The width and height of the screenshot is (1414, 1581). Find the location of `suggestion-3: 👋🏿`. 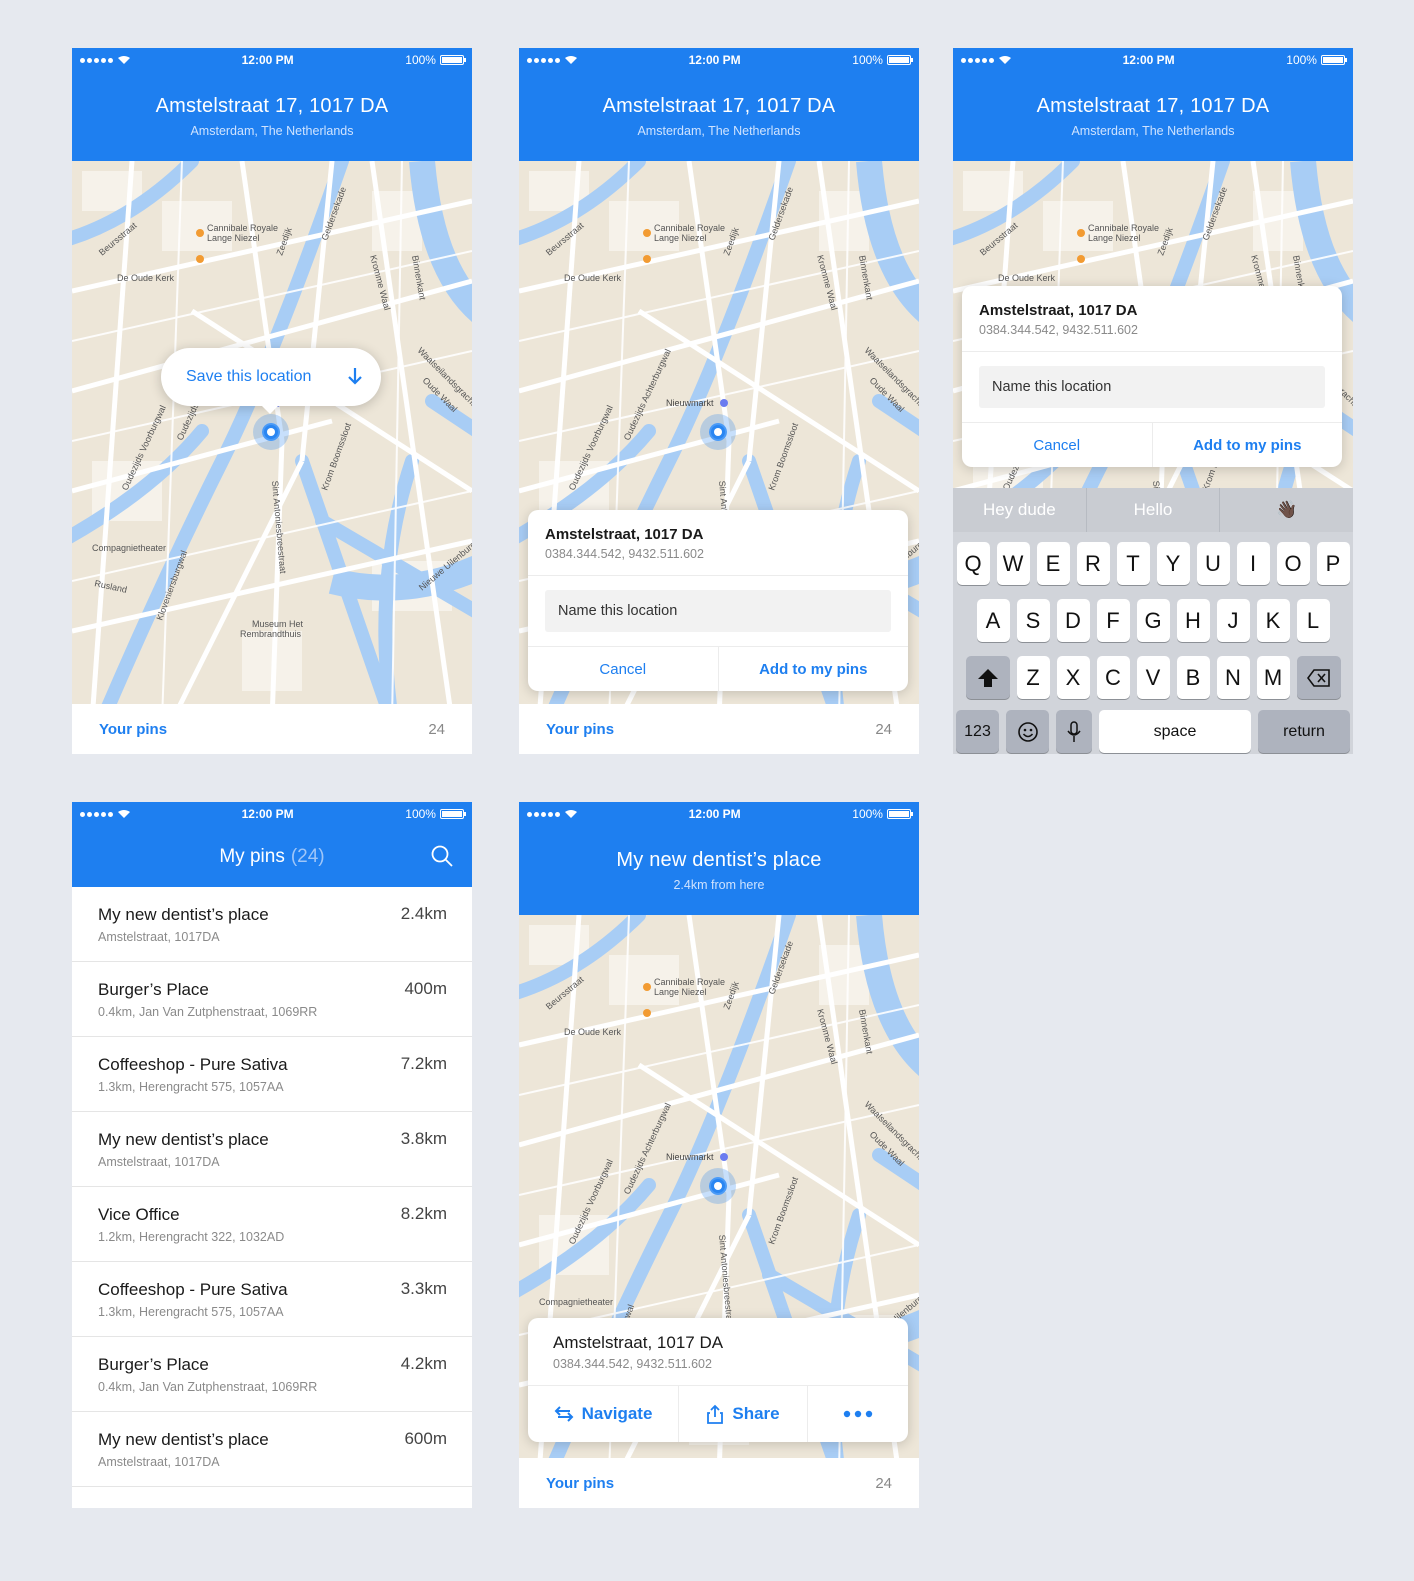

suggestion-3: 👋🏿 is located at coordinates (1286, 510).